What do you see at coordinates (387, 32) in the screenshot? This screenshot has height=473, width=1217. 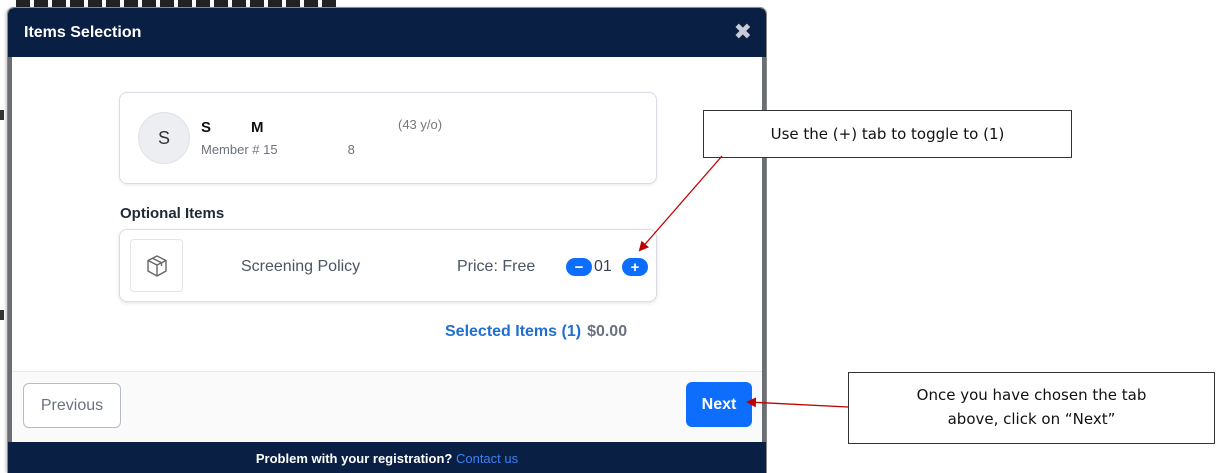 I see `modal-header: Items Selection ✖` at bounding box center [387, 32].